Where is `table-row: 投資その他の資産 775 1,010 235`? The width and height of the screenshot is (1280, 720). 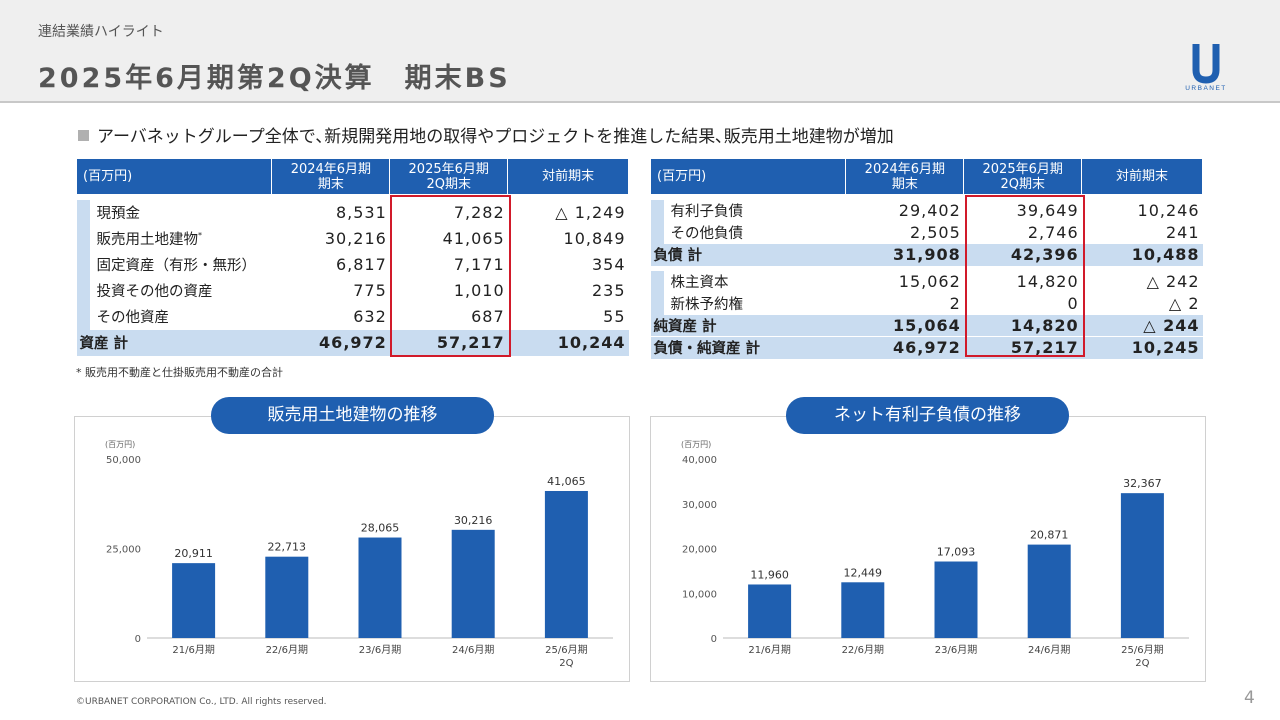 table-row: 投資その他の資産 775 1,010 235 is located at coordinates (361, 290).